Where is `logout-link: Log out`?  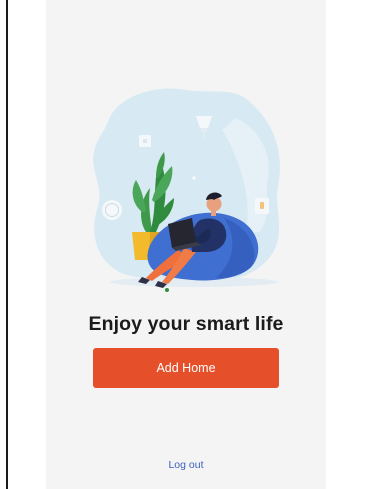
logout-link: Log out is located at coordinates (186, 465).